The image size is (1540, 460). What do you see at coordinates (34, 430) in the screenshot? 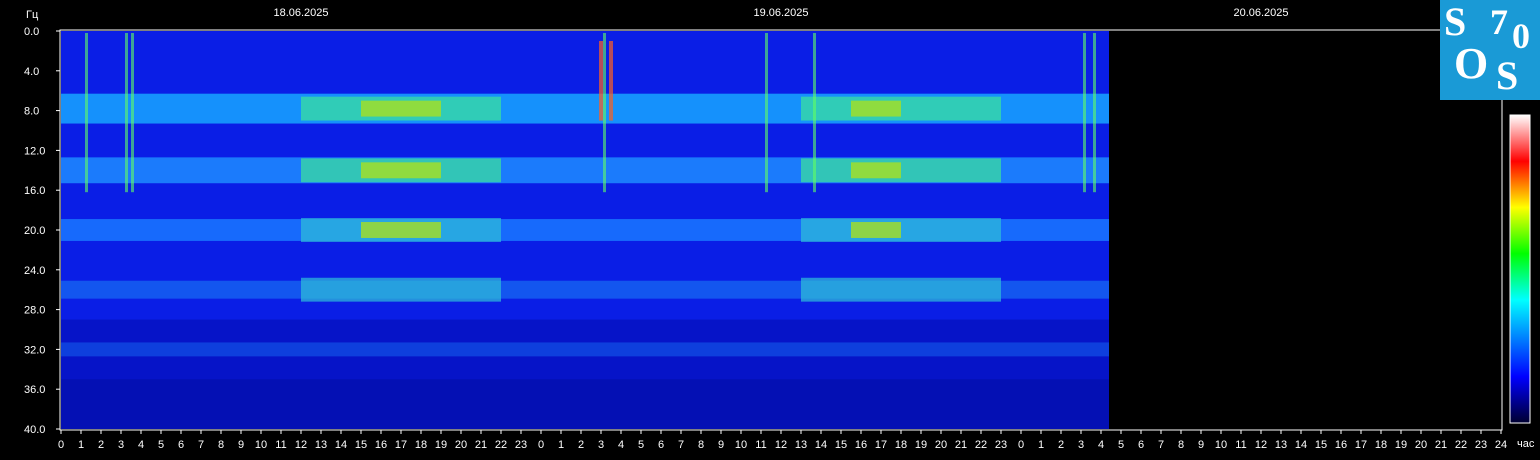
I see `y-tick-label: 40.0` at bounding box center [34, 430].